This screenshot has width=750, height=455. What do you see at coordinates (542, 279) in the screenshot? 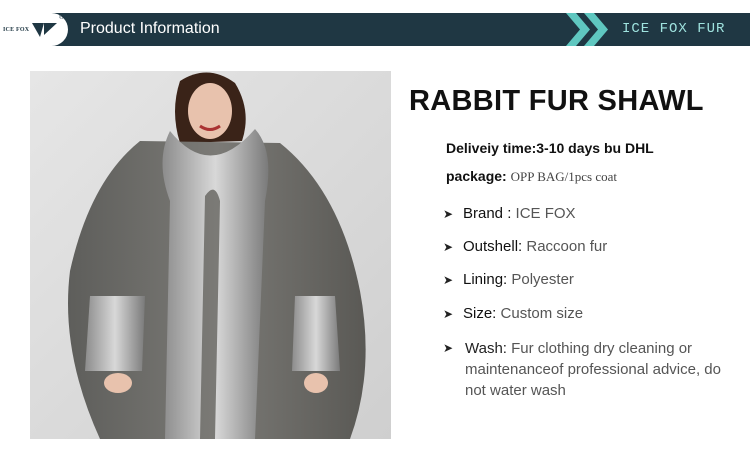
I see `spec-value: Polyester` at bounding box center [542, 279].